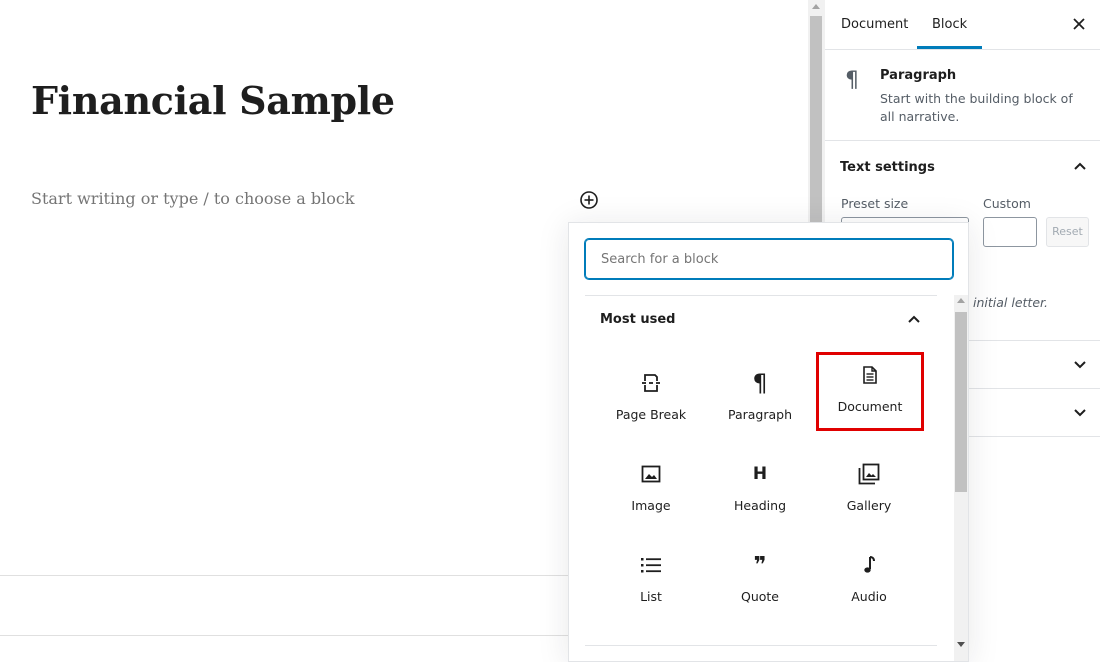 The image size is (1100, 662). I want to click on drop-cap-hint: initial letter., so click(1010, 302).